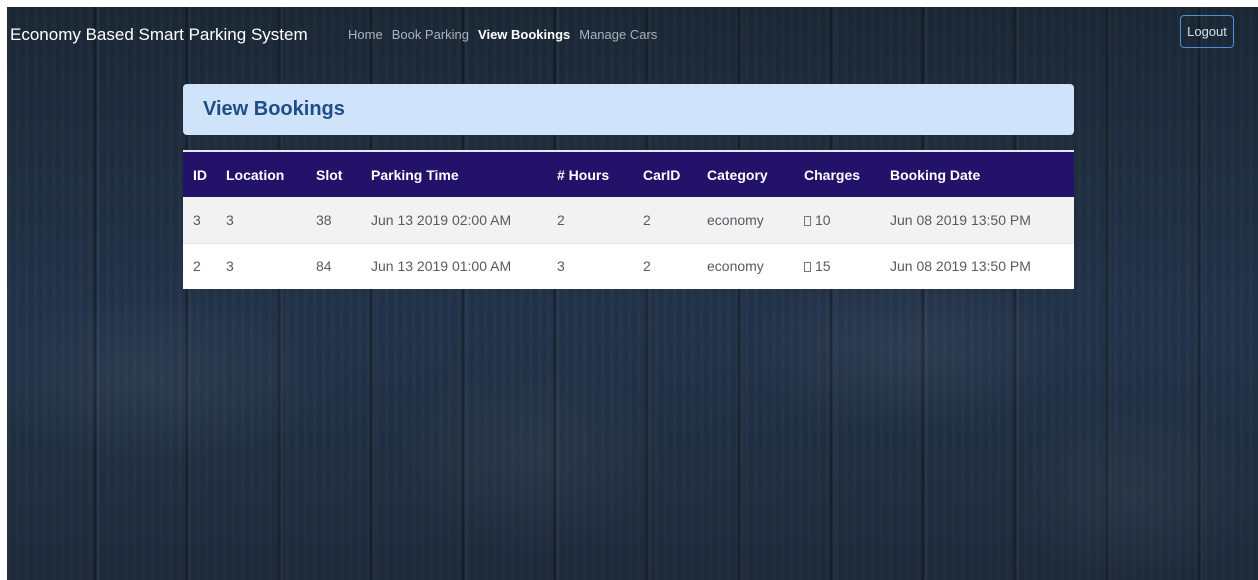 The height and width of the screenshot is (580, 1258). Describe the element at coordinates (600, 265) in the screenshot. I see `cell-hours: 3` at that location.